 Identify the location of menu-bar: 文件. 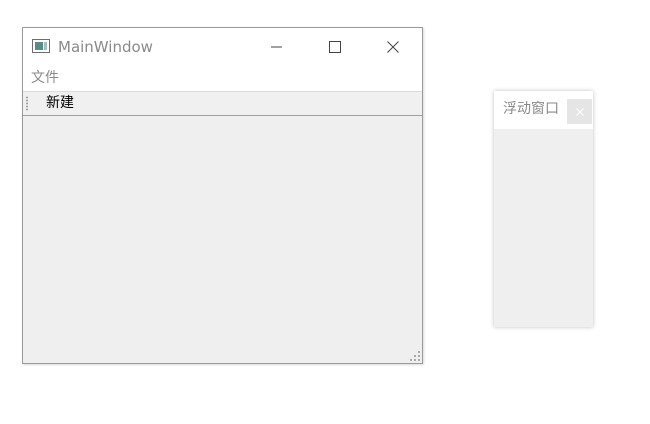
(222, 78).